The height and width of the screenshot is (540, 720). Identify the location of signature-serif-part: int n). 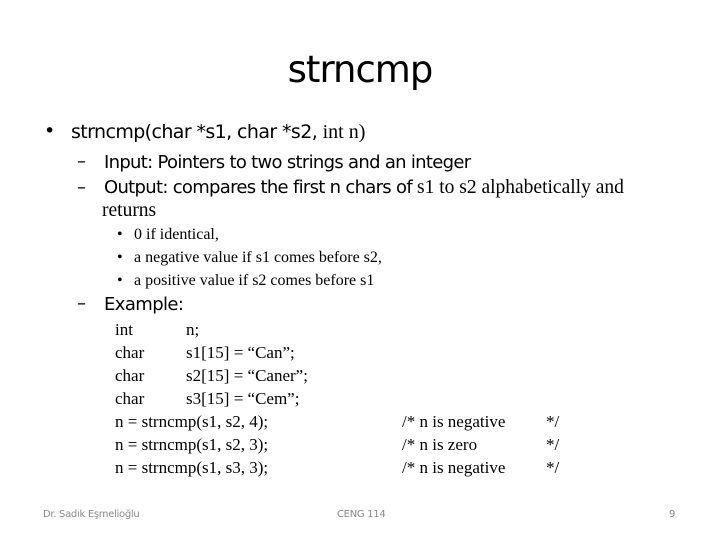
(344, 132).